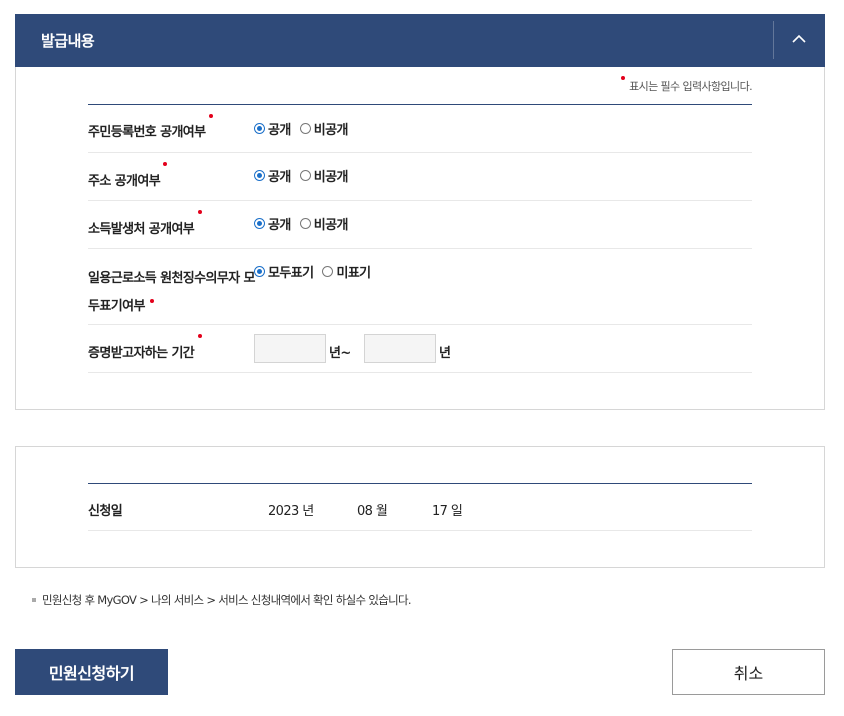  I want to click on submit-application-button: 민원신청하기, so click(91, 672).